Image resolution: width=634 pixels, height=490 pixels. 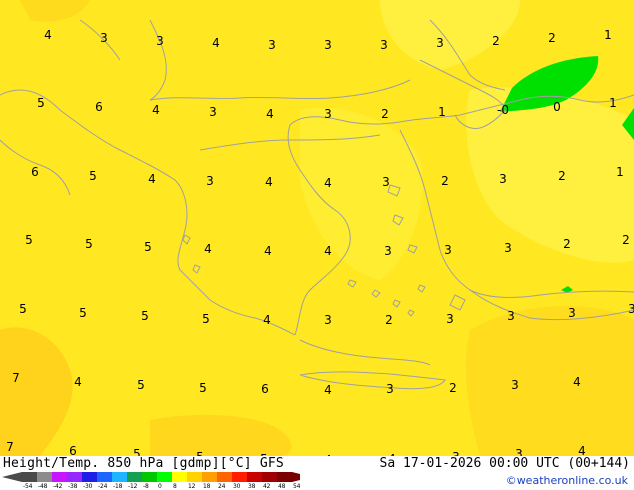 I want to click on colorbar-tick-label: -42, so click(x=58, y=486).